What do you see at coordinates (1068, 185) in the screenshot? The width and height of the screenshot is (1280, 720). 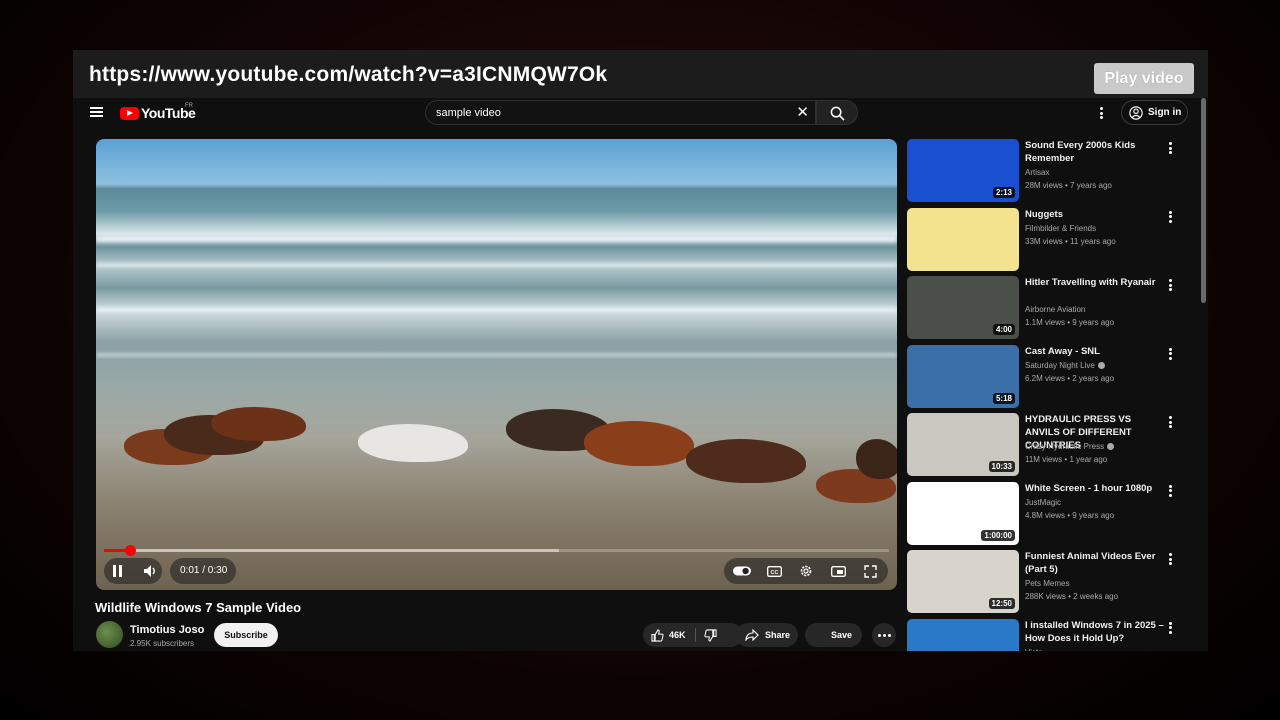 I see `recommendation-meta: 28M views • 7 years ago` at bounding box center [1068, 185].